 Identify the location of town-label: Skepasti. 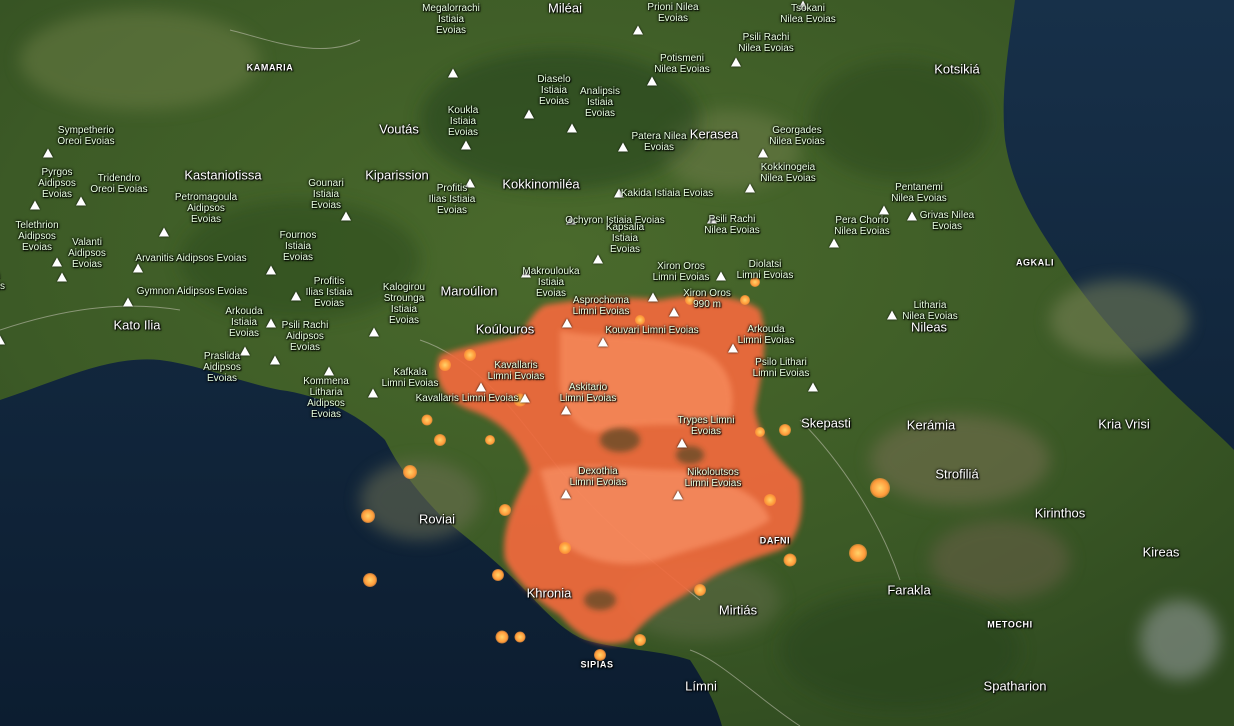
(826, 423).